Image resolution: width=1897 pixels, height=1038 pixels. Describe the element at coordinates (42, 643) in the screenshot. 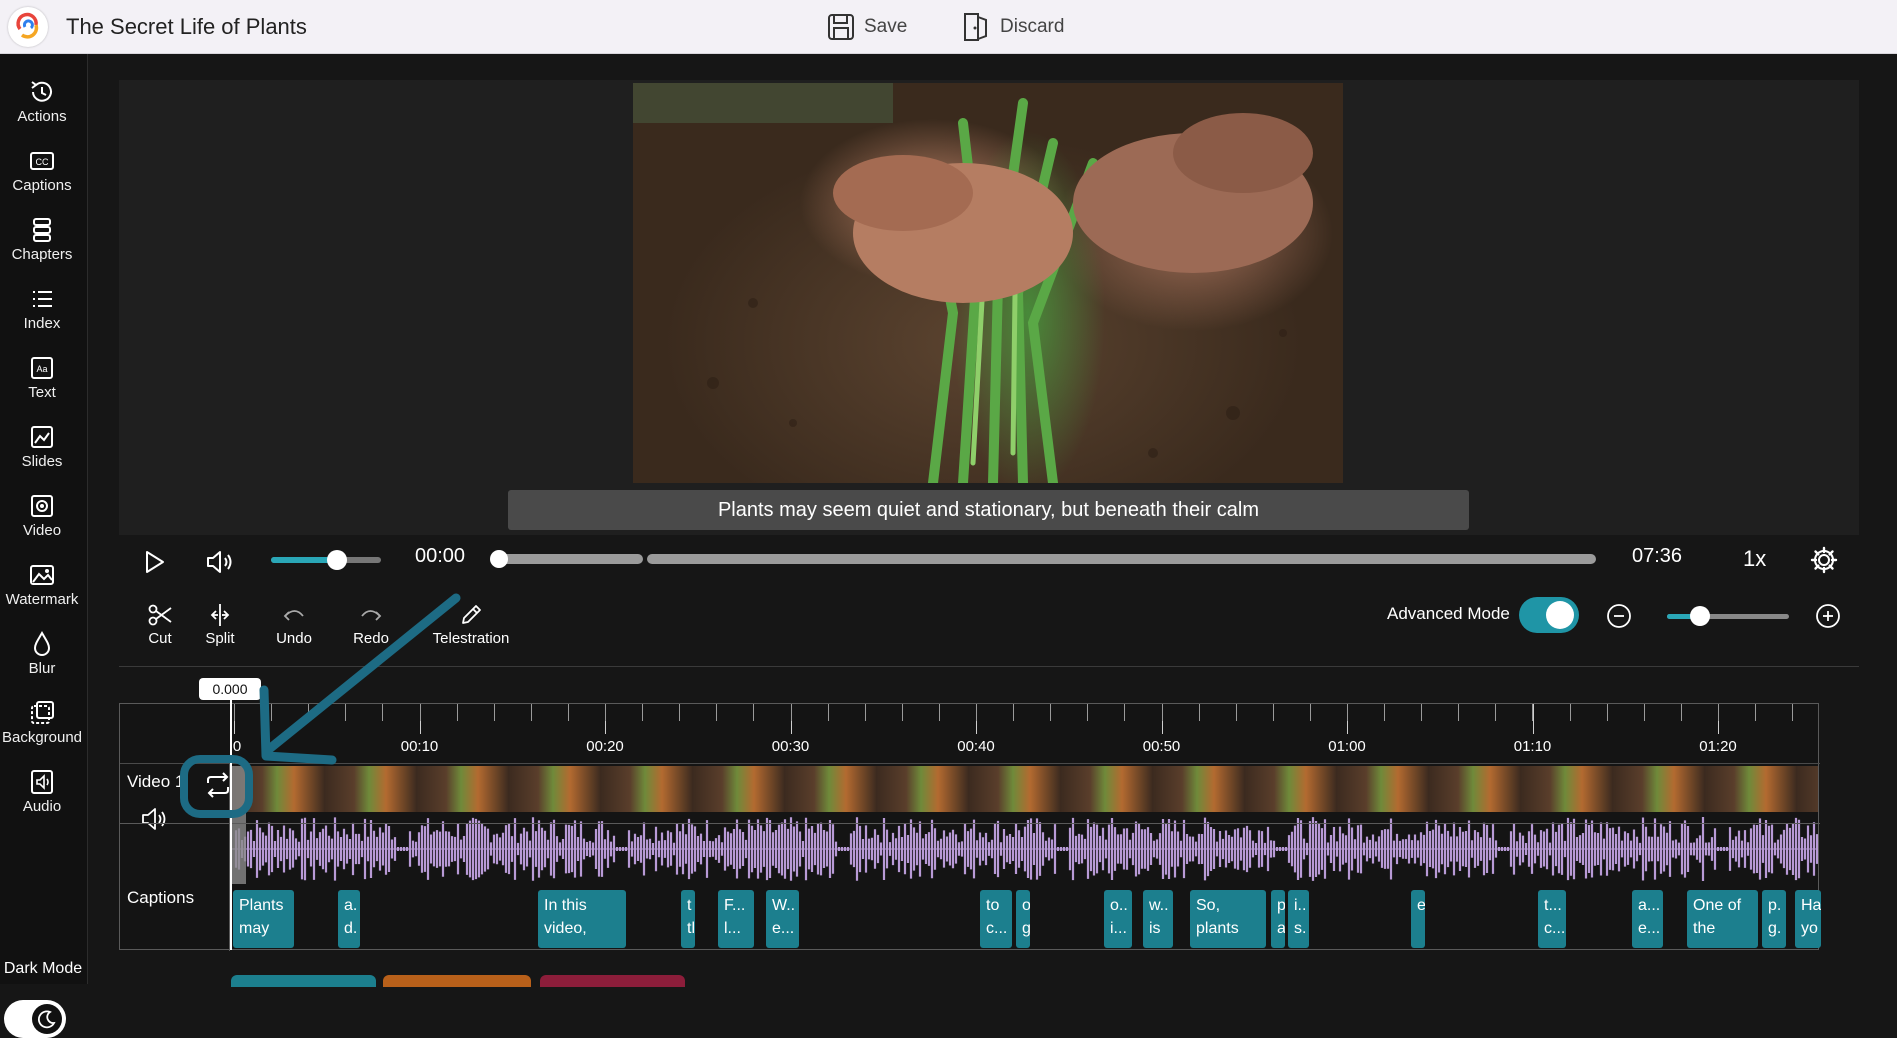

I see `droplet-icon` at that location.